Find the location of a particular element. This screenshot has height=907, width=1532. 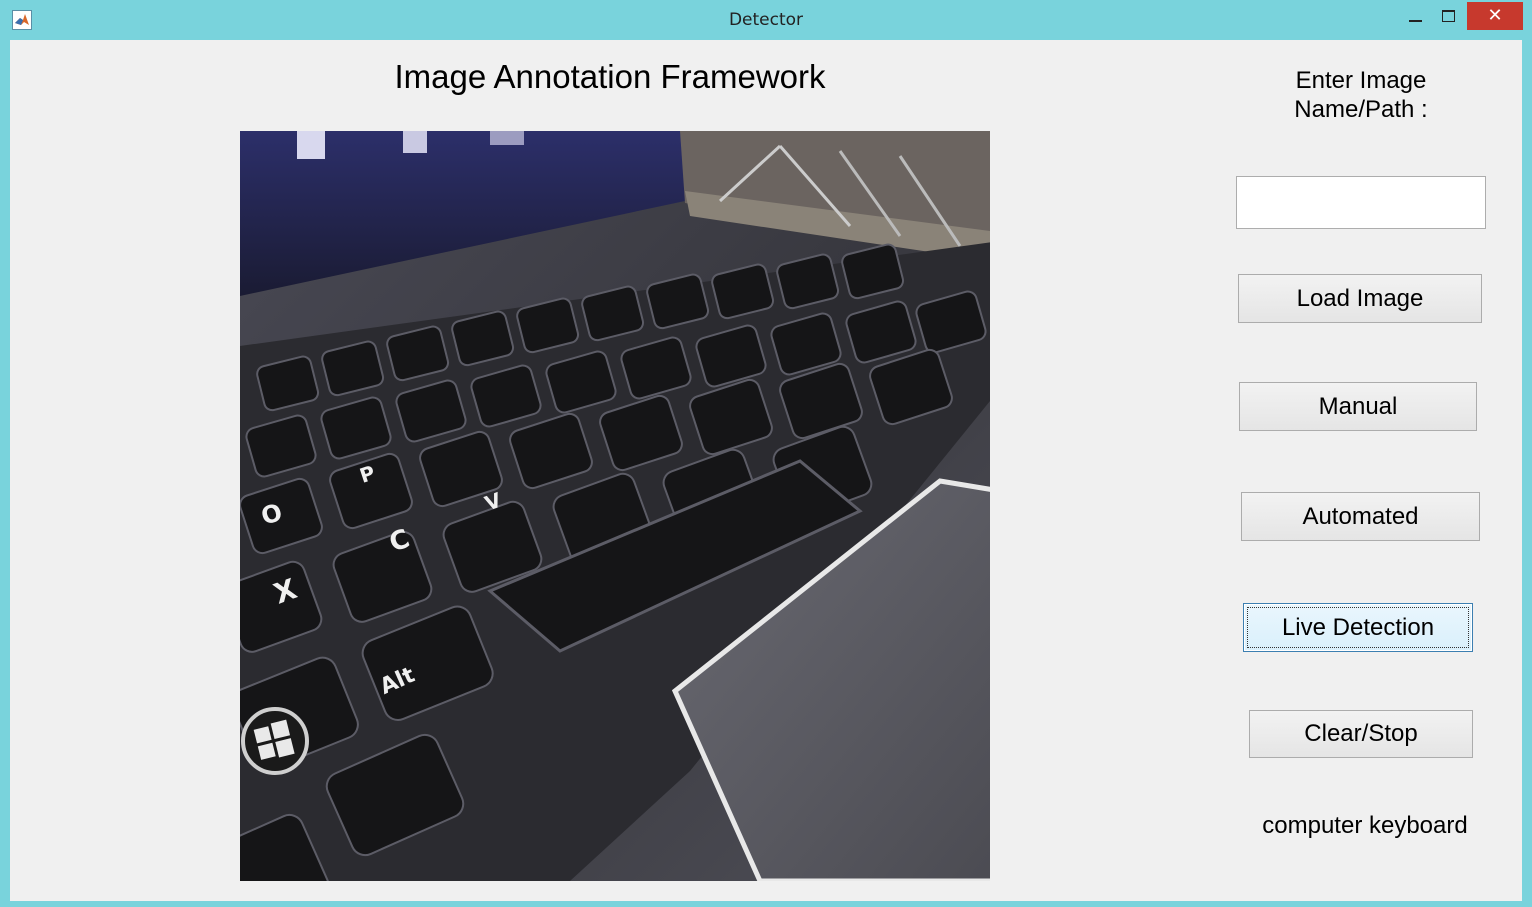

image-path-label: Enter Image Name/Path : is located at coordinates (1361, 95).